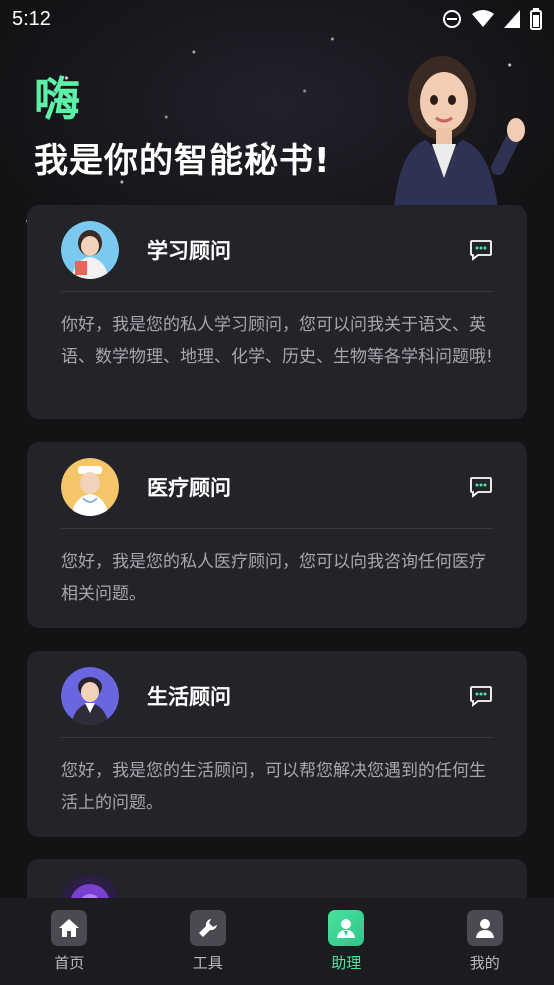 This screenshot has width=554, height=985. I want to click on assistant-figure-illustration, so click(459, 132).